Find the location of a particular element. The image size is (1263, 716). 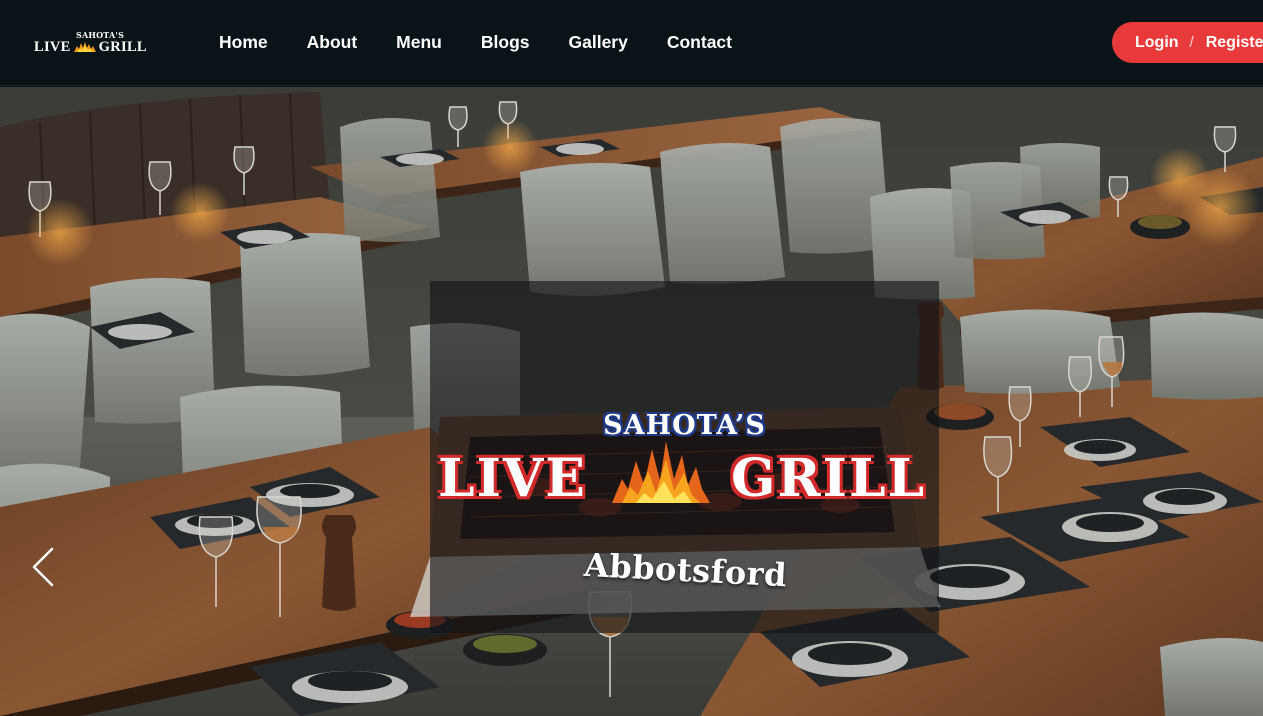

nav-contact: Contact is located at coordinates (699, 42).